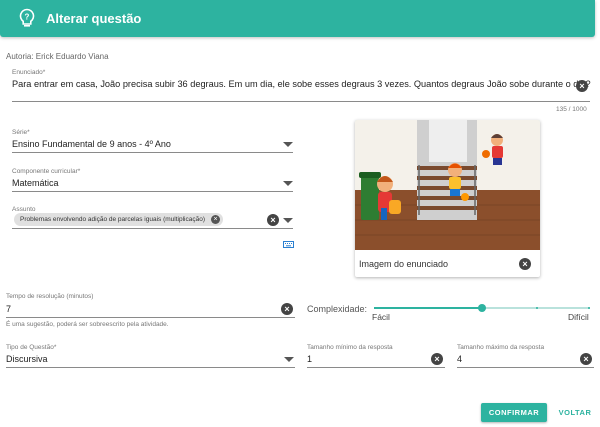  I want to click on max-size-clear-icon: ×, so click(586, 359).